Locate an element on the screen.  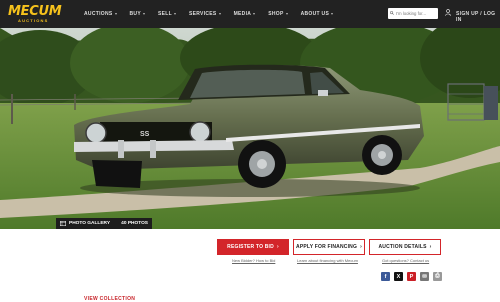
apply-for-financing-label: APPLY FOR FINANCING is located at coordinates (327, 247).